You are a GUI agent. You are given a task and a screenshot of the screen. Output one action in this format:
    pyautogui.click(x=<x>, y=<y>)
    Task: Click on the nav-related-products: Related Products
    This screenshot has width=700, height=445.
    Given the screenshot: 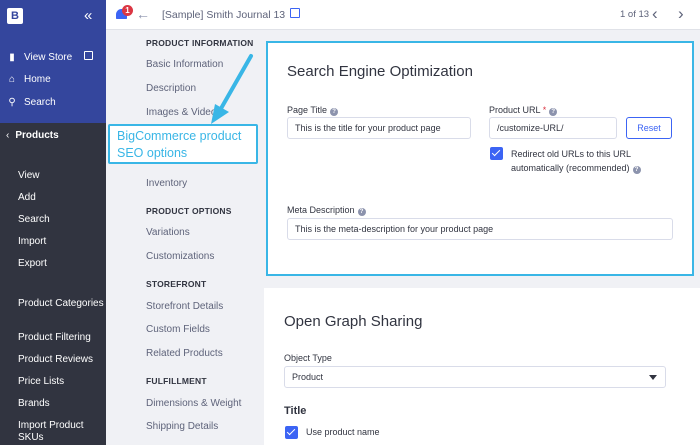 What is the action you would take?
    pyautogui.click(x=184, y=353)
    